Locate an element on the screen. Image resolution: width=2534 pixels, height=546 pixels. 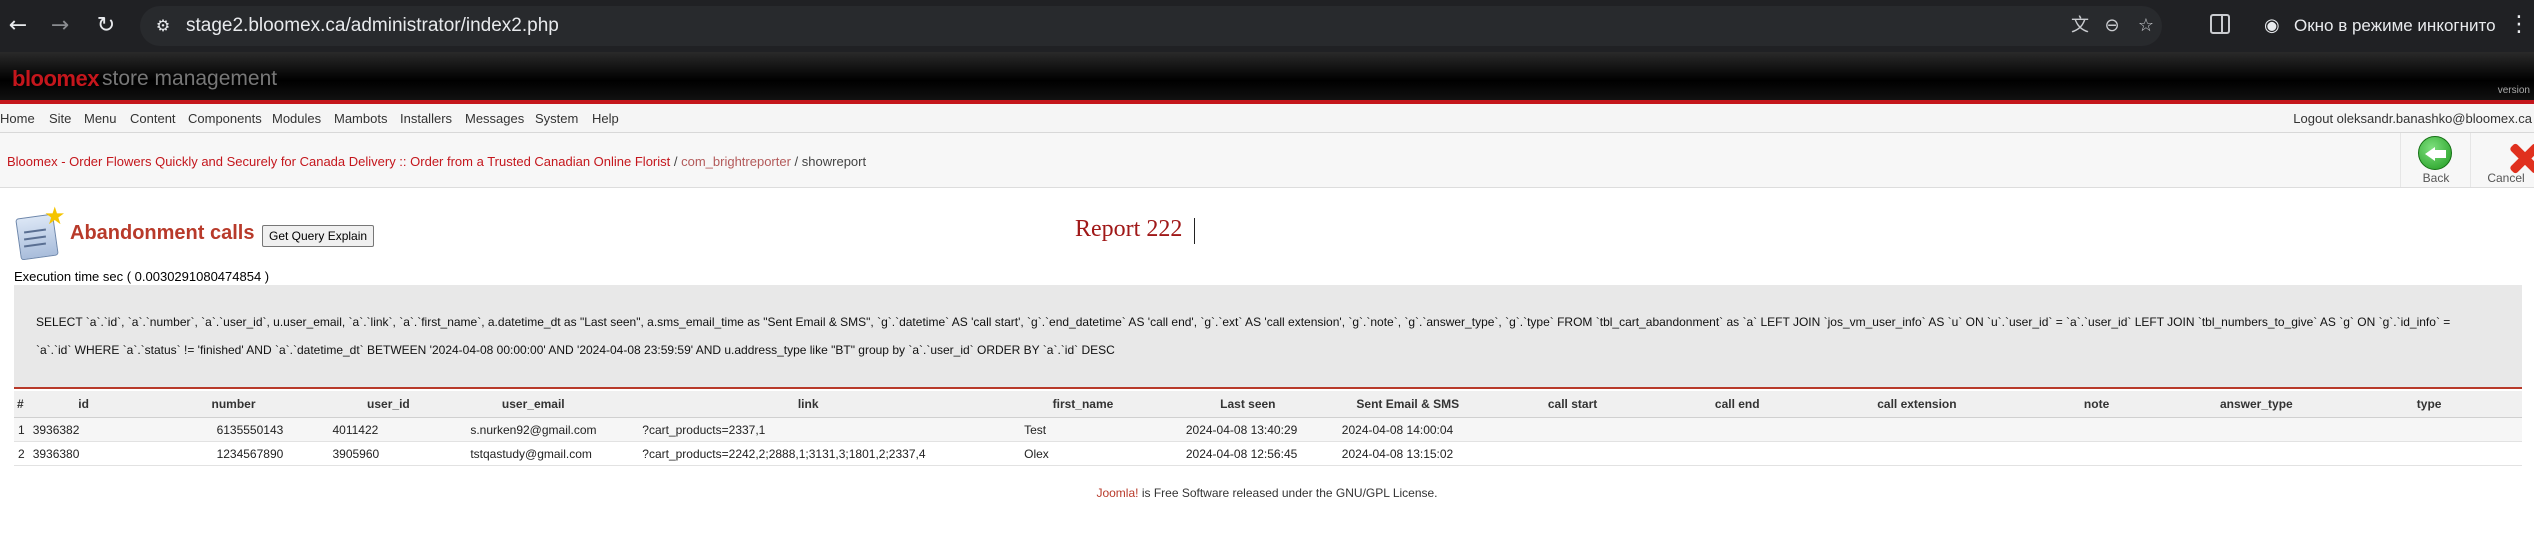
table-cell: 2024-04-08 14:00:04 is located at coordinates (1407, 429).